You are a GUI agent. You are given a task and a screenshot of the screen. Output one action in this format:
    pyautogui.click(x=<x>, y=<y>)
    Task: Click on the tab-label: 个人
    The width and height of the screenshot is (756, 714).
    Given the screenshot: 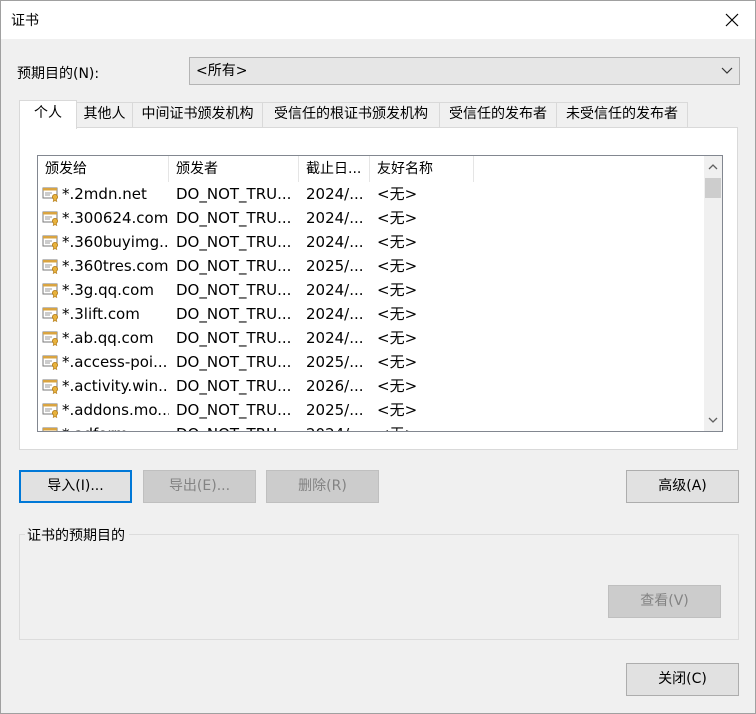 What is the action you would take?
    pyautogui.click(x=48, y=113)
    